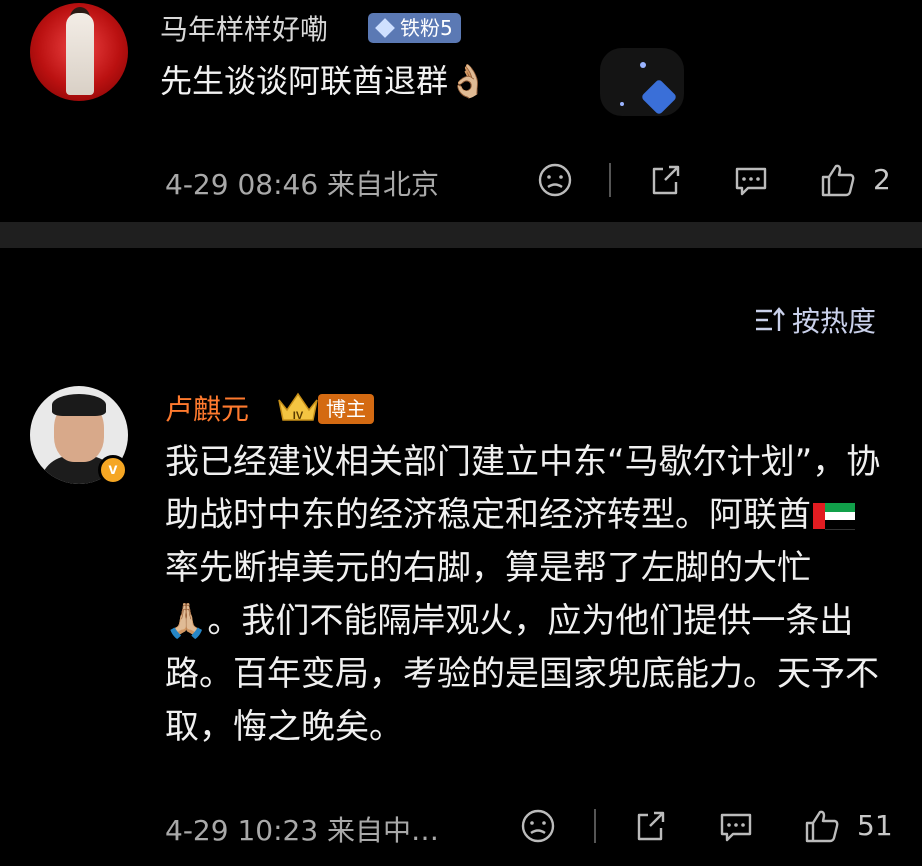 Image resolution: width=922 pixels, height=866 pixels. What do you see at coordinates (302, 184) in the screenshot?
I see `comment-timestamp-location: 4-29 08:46 来自北京` at bounding box center [302, 184].